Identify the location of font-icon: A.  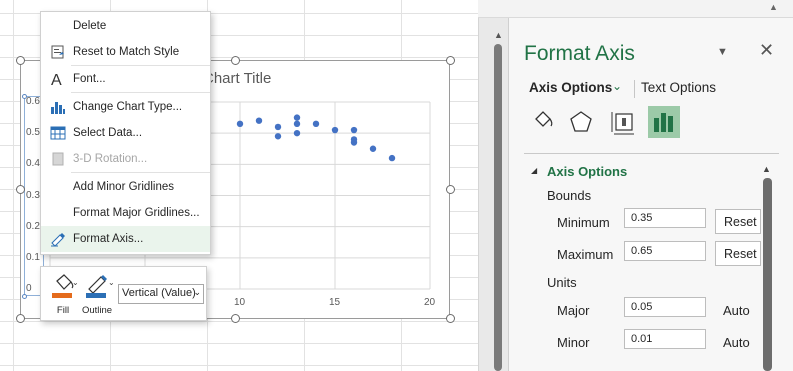
(58, 80).